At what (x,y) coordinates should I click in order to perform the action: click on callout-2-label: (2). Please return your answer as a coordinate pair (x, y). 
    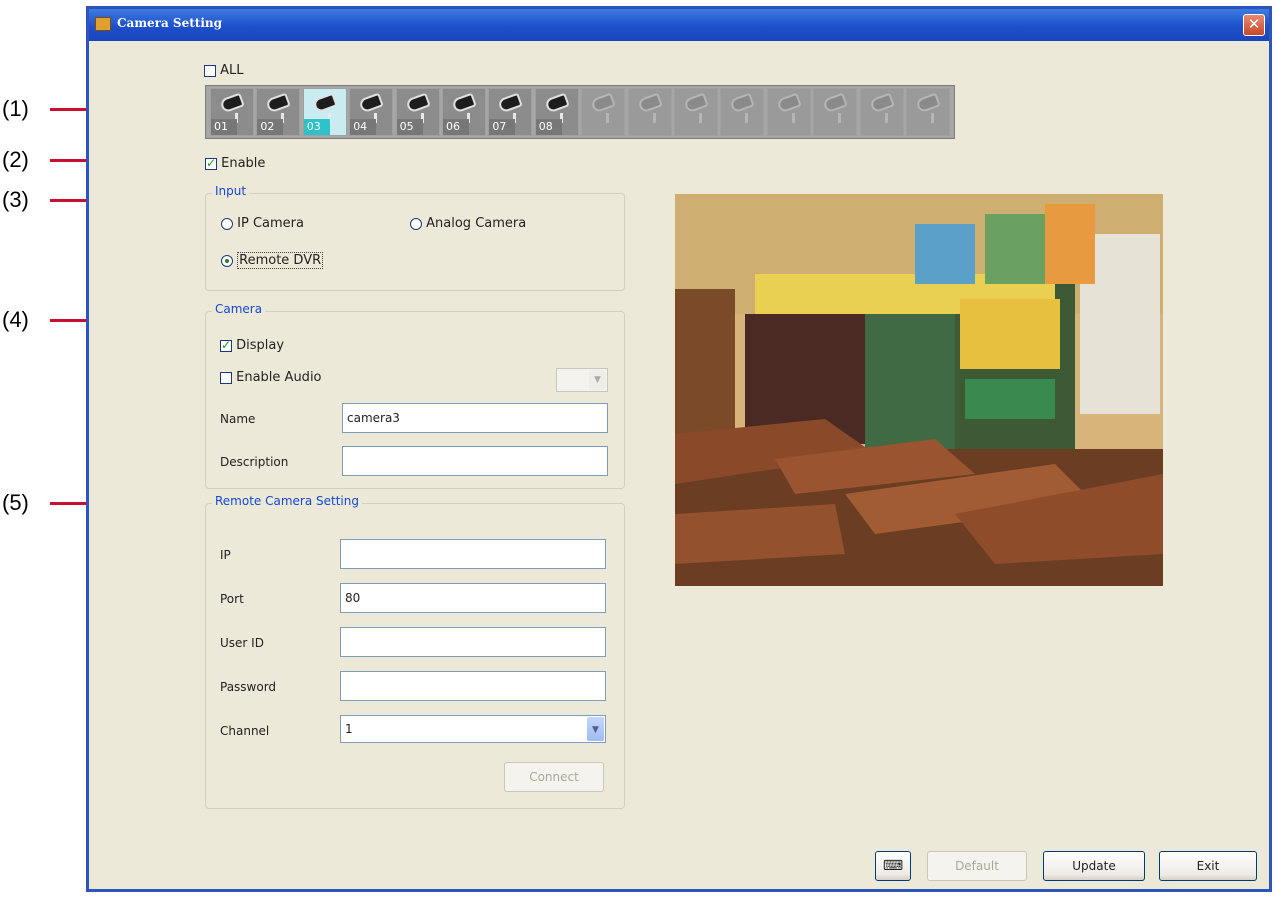
    Looking at the image, I should click on (15, 159).